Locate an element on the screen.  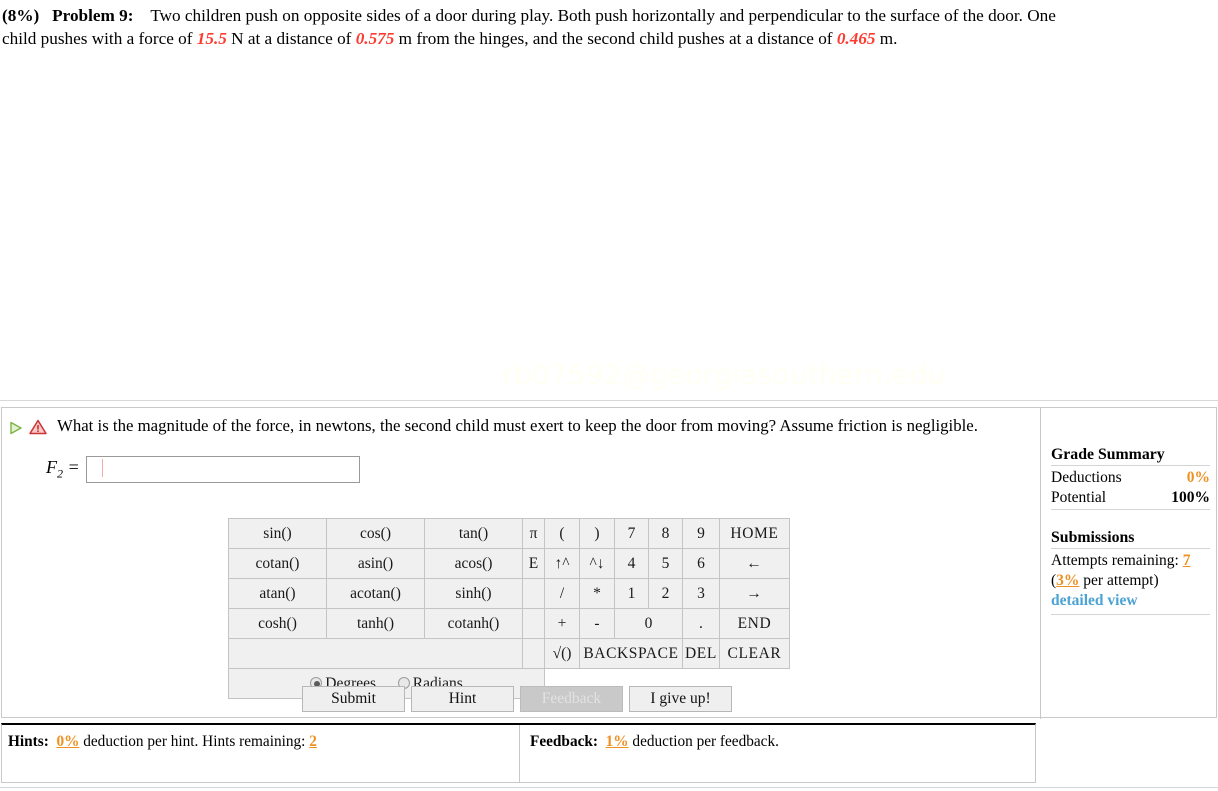
attempts-row: Attempts remaining: 7 is located at coordinates (1130, 561).